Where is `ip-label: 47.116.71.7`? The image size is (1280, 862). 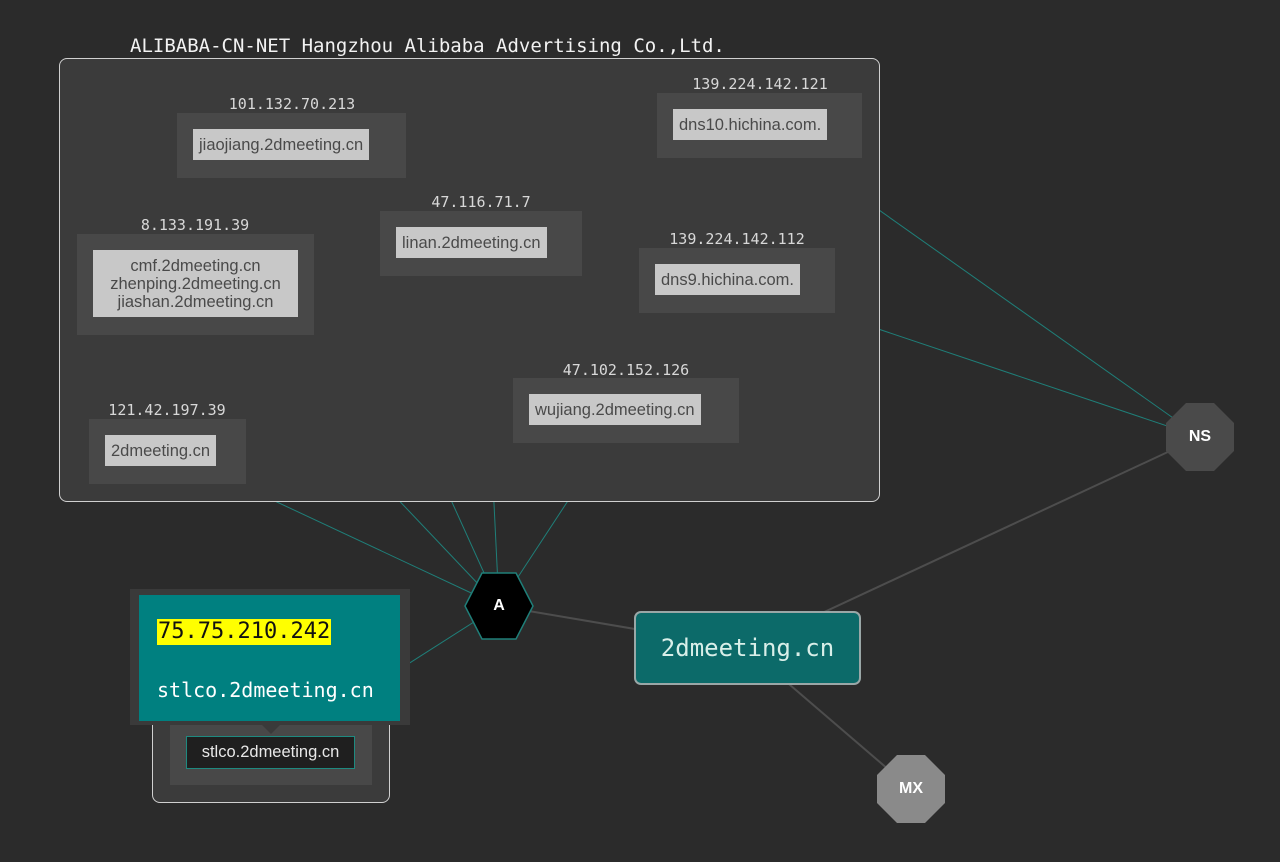 ip-label: 47.116.71.7 is located at coordinates (481, 202).